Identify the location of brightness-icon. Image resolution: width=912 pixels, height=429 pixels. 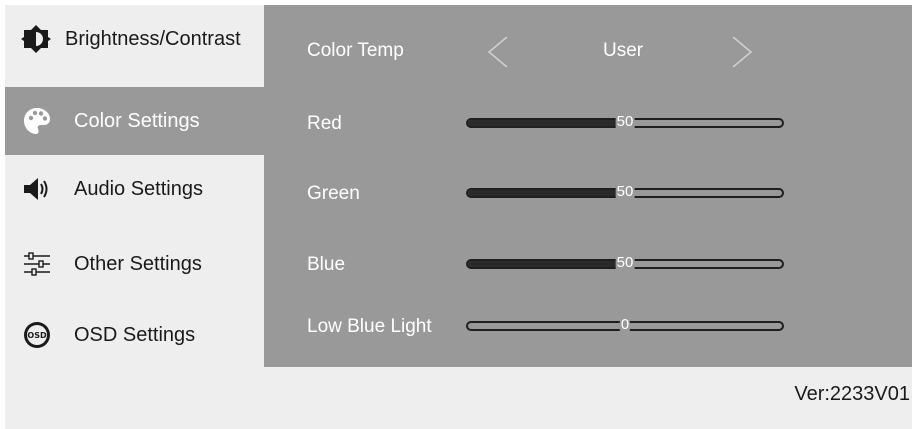
(36, 39).